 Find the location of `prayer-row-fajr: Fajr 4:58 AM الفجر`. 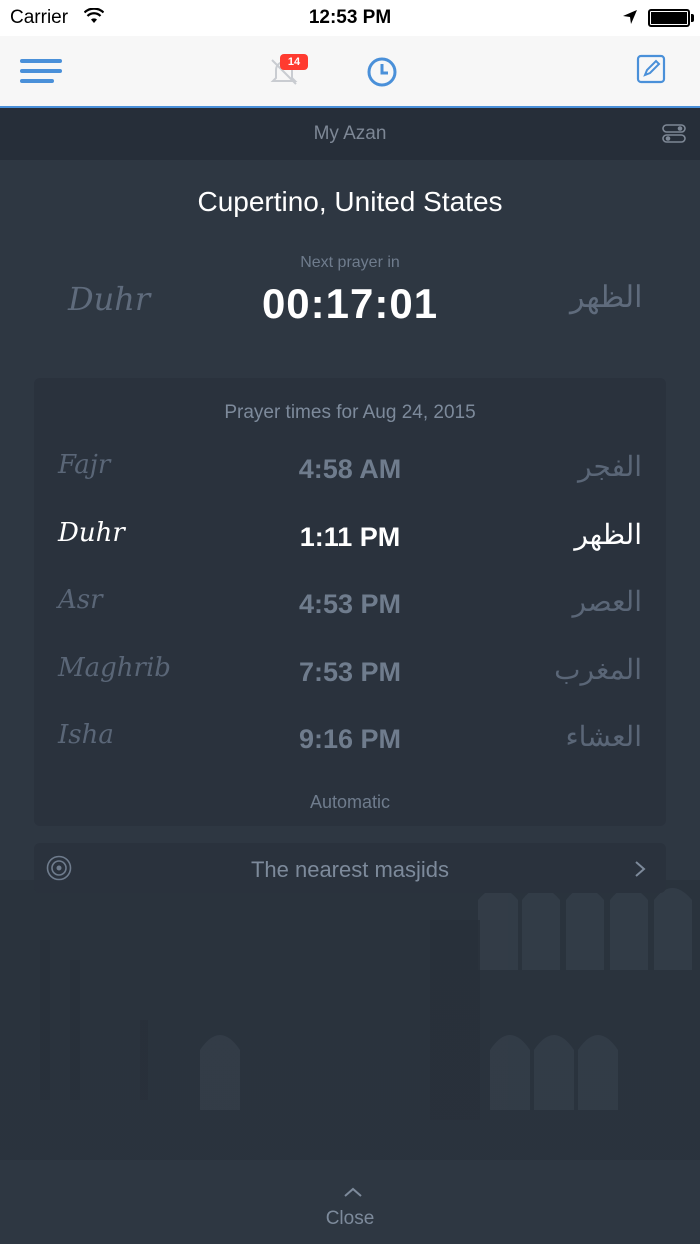

prayer-row-fajr: Fajr 4:58 AM الفجر is located at coordinates (350, 472).